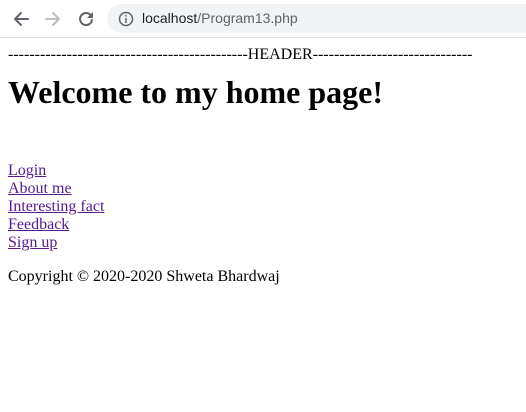  I want to click on browser-toolbar: localhost/Program13.php, so click(263, 19).